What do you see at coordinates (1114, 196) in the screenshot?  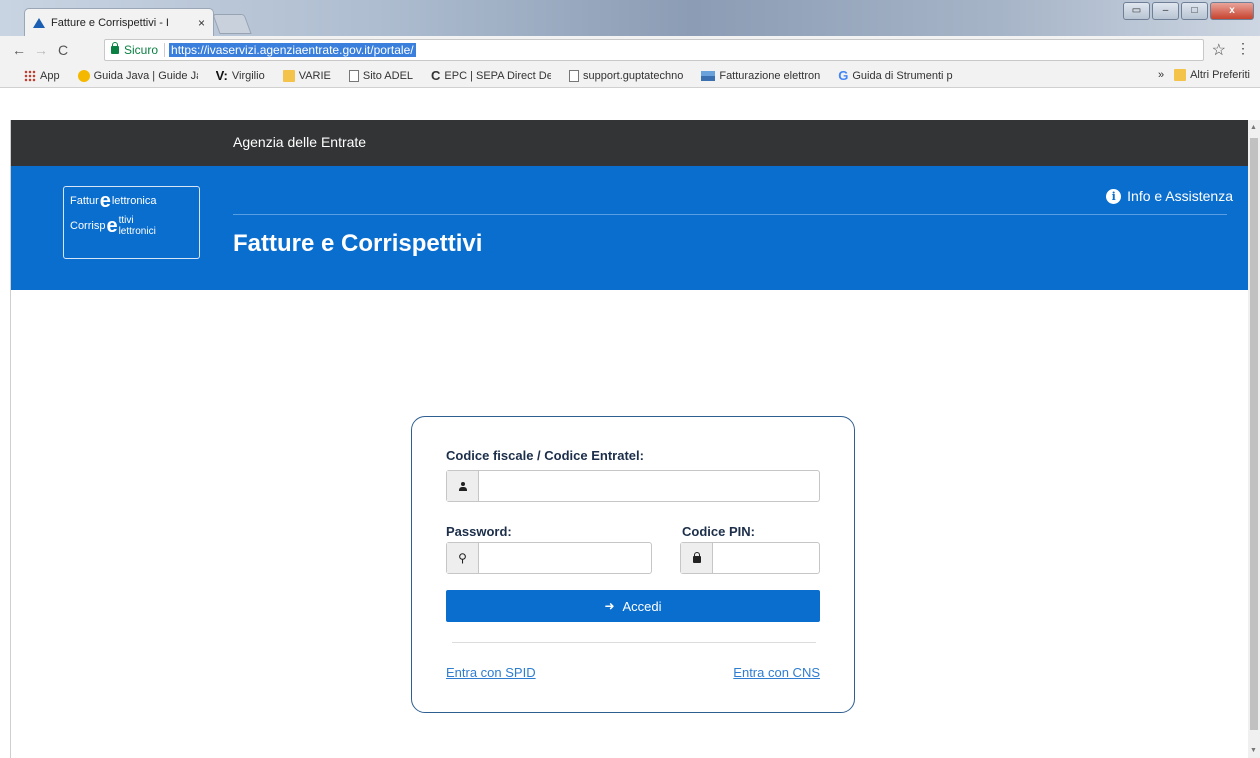 I see `info-icon: i` at bounding box center [1114, 196].